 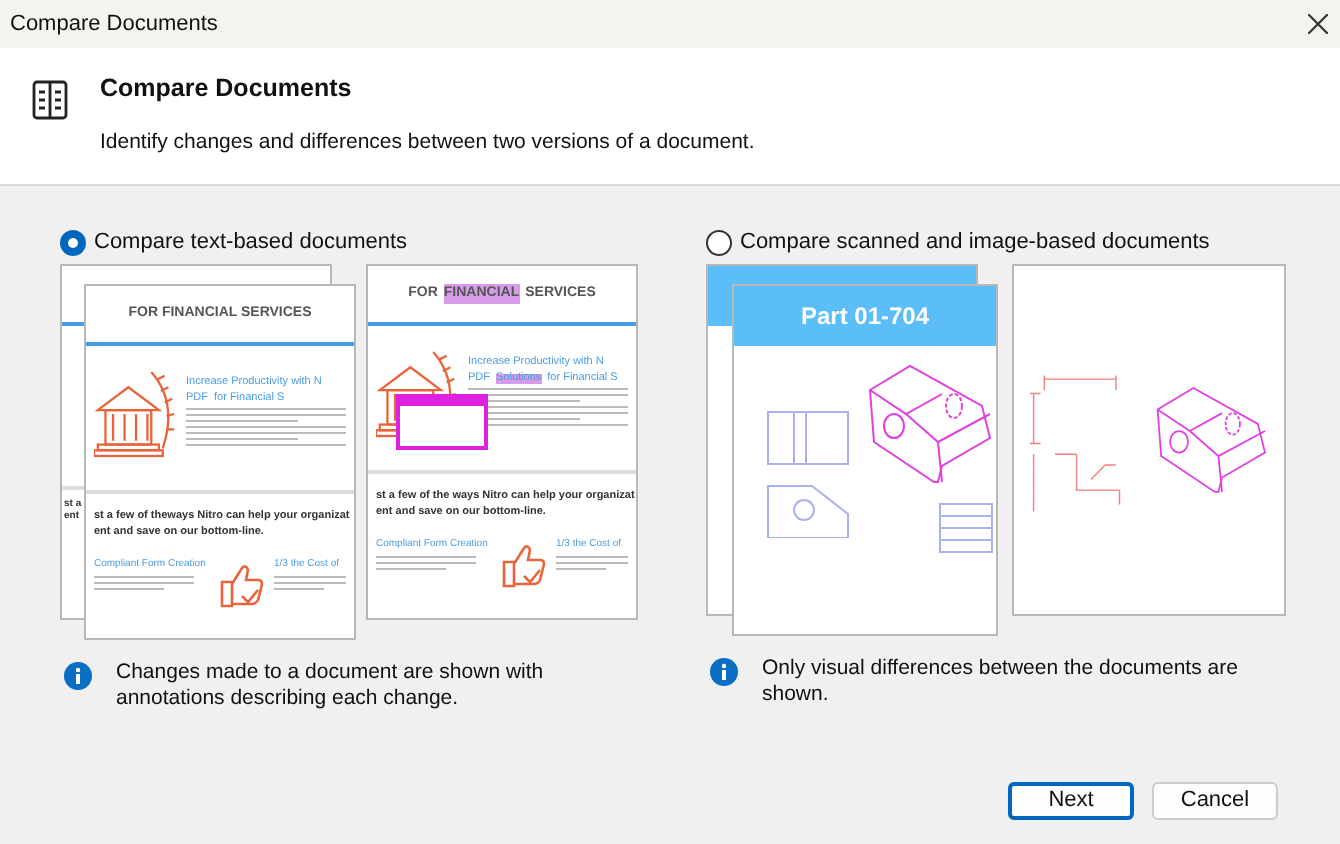 I want to click on window-title: Compare Documents, so click(x=114, y=24).